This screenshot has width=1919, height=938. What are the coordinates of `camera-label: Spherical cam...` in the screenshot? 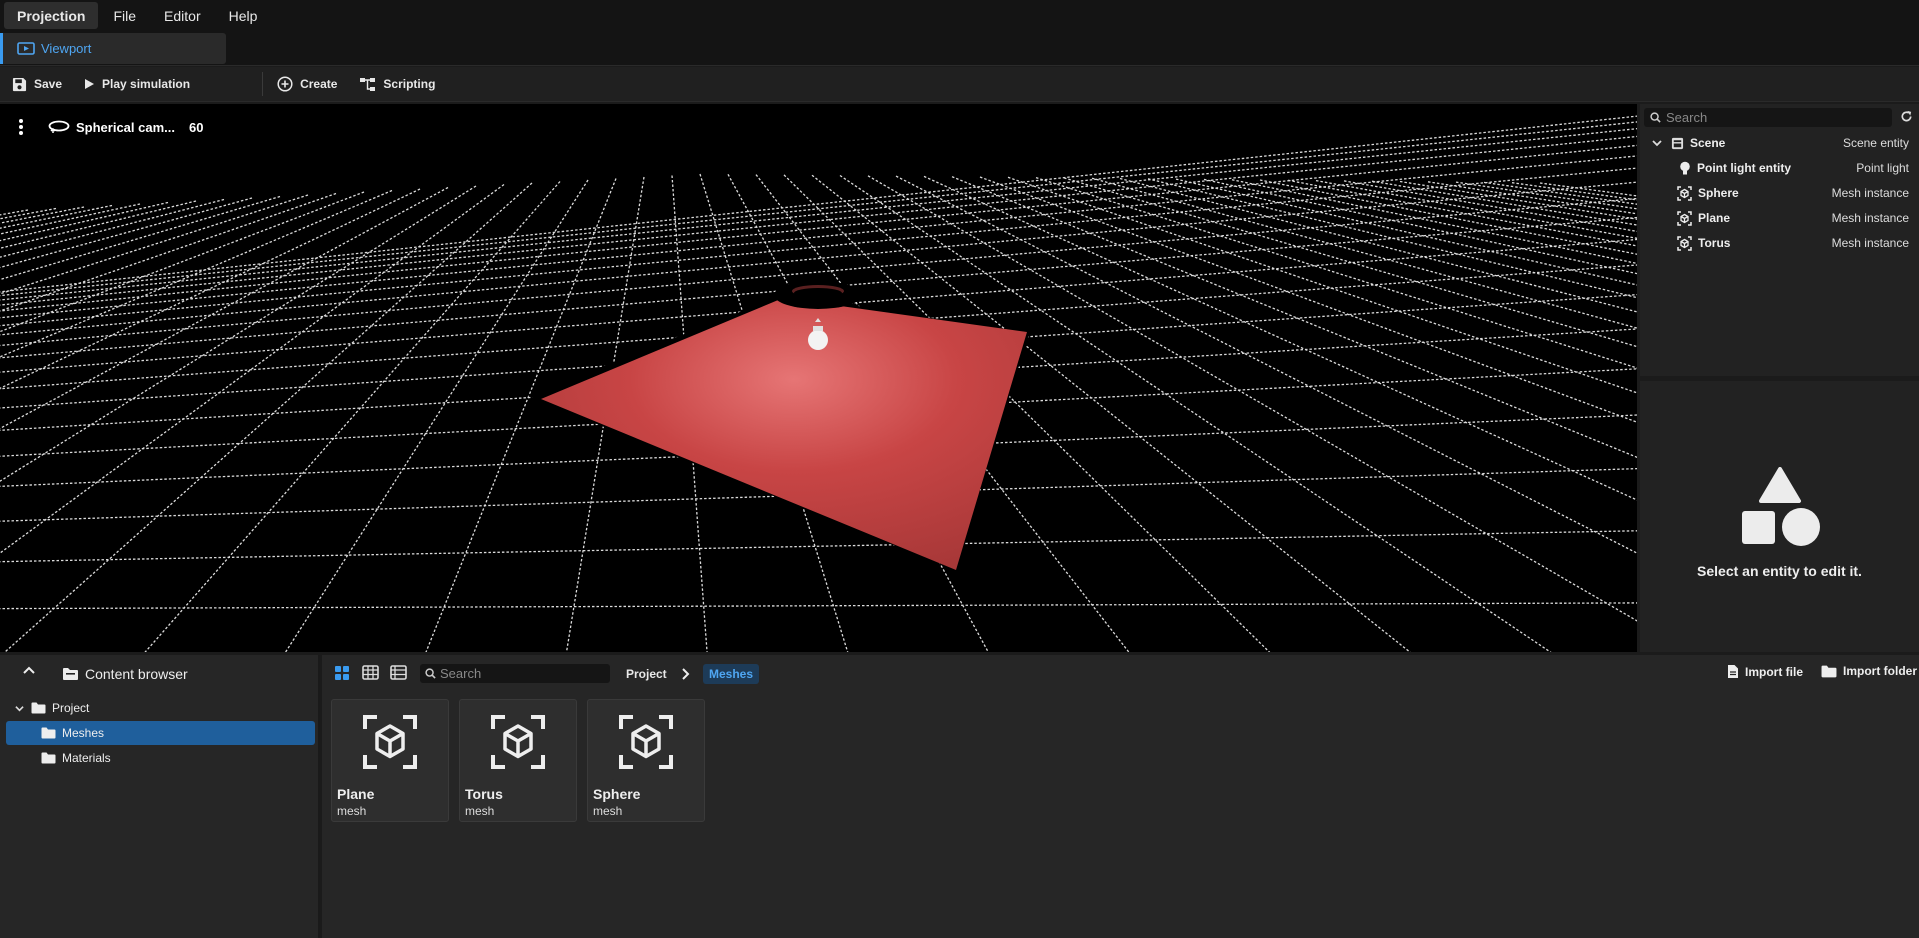 It's located at (125, 127).